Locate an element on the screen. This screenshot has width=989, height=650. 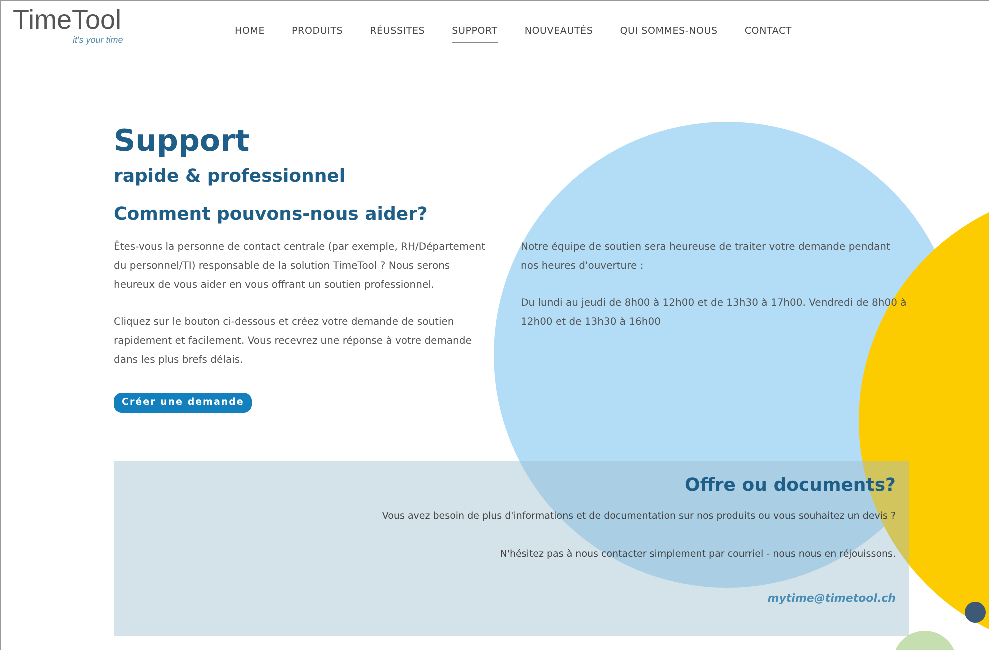
page-subtitle: rapide & professionnel is located at coordinates (230, 177).